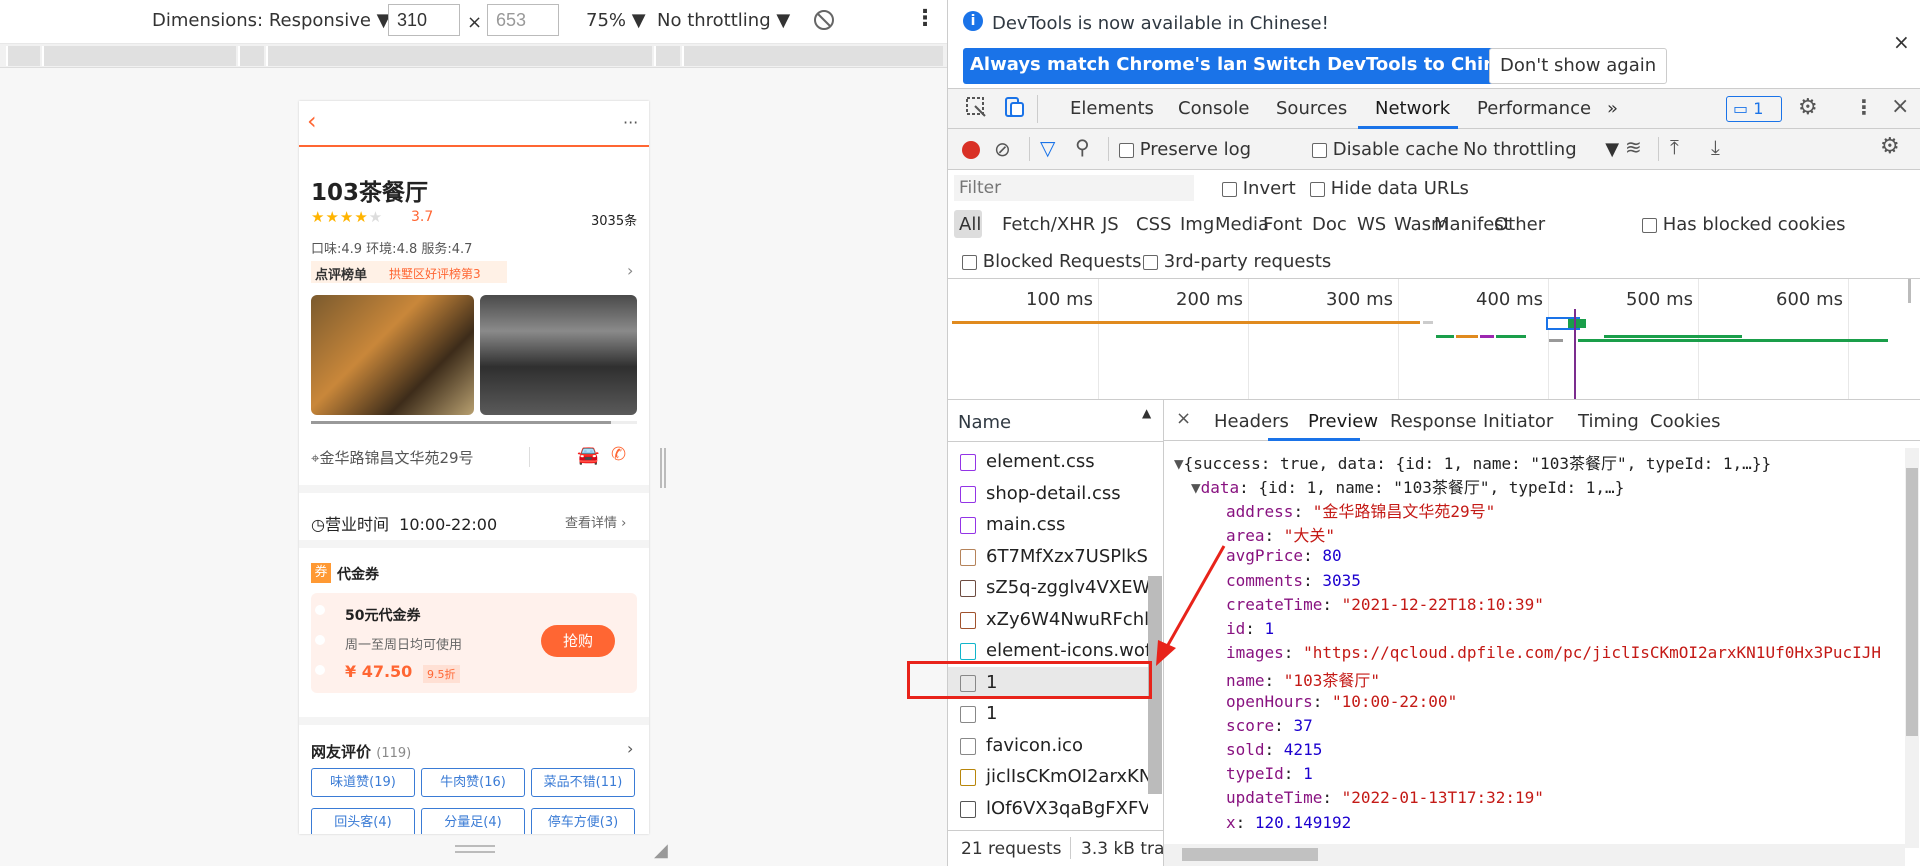 The width and height of the screenshot is (1920, 866). I want to click on close-icon: ×, so click(1901, 42).